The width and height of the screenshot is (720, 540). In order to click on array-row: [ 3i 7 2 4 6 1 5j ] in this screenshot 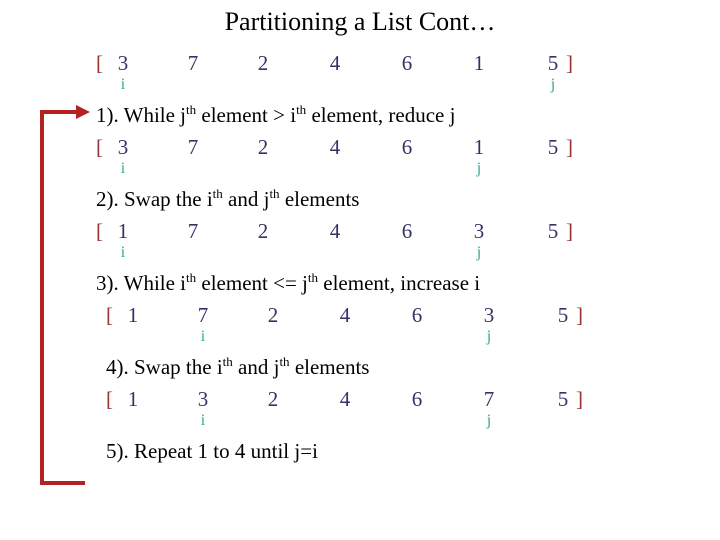, I will do `click(338, 76)`.